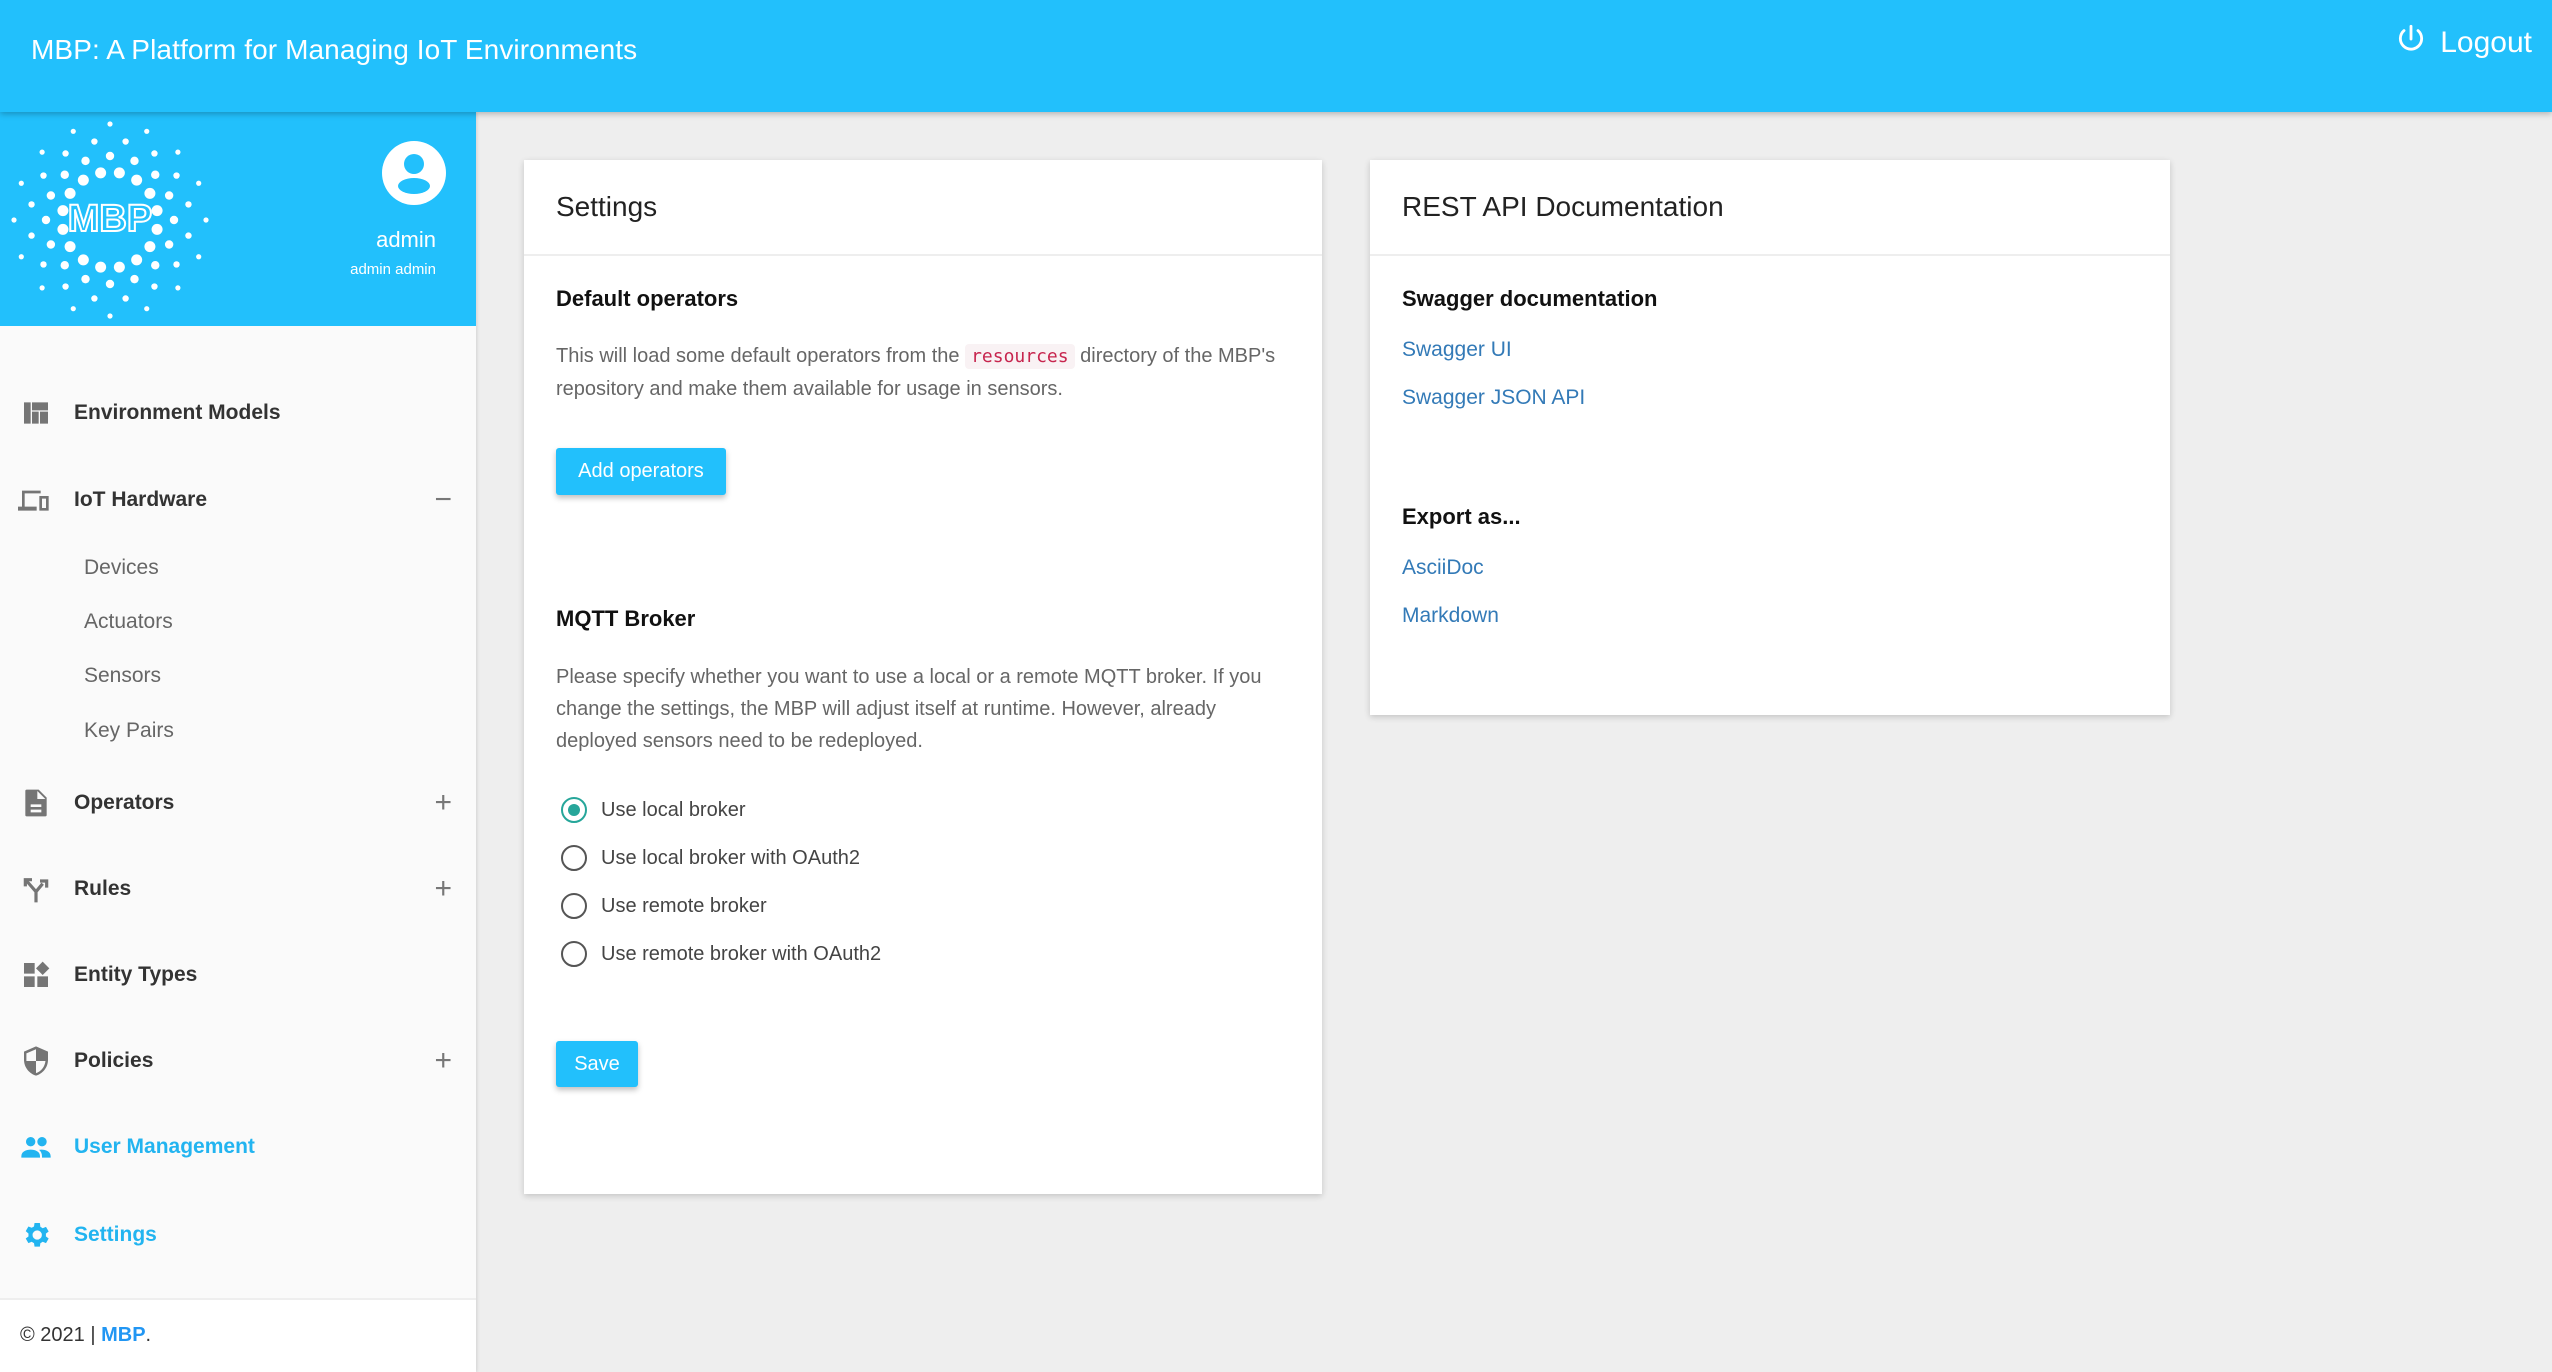 The image size is (2552, 1372). What do you see at coordinates (923, 208) in the screenshot?
I see `settings-card-title: Settings` at bounding box center [923, 208].